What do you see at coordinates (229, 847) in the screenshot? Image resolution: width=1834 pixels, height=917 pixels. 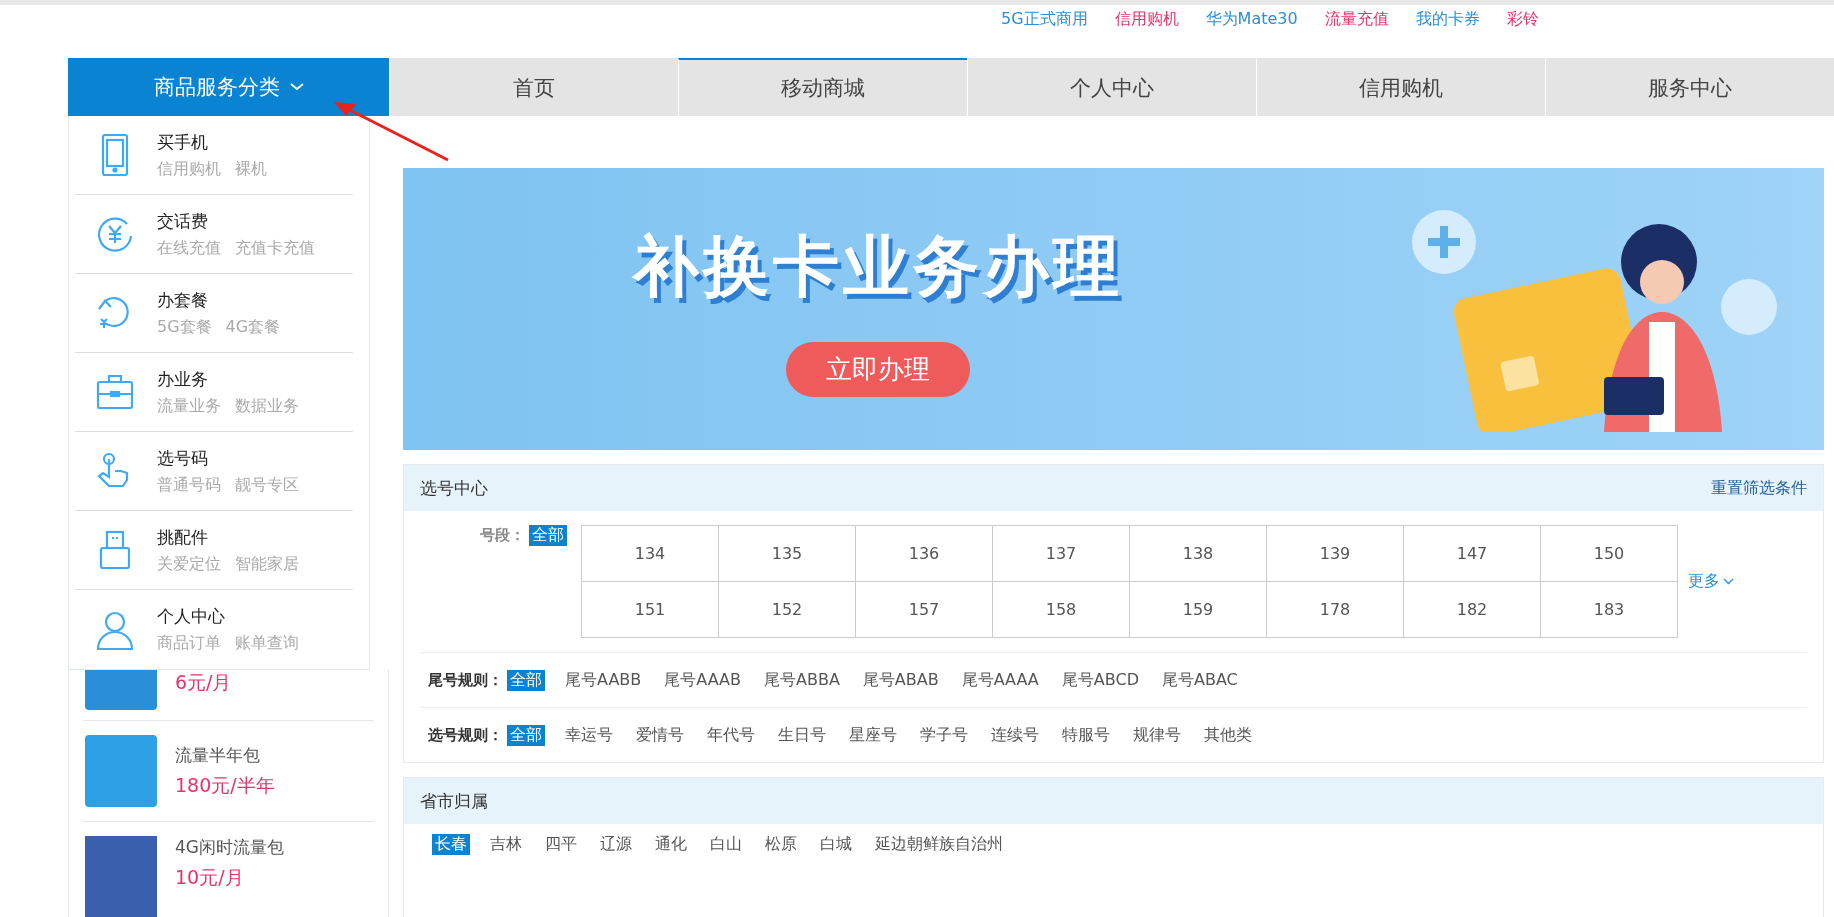 I see `product-name: 4G闲时流量包` at bounding box center [229, 847].